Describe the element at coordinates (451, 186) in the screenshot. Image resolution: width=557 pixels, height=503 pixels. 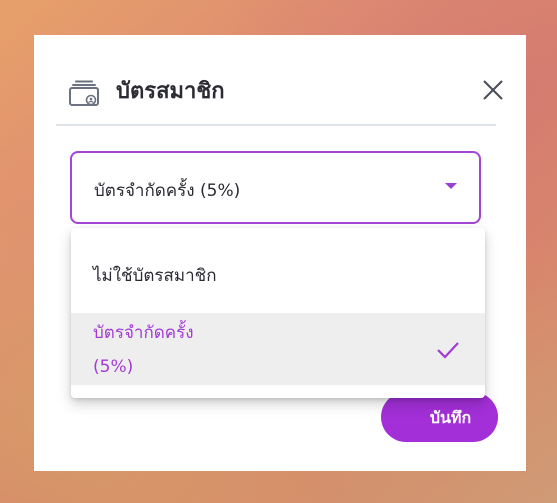
I see `caret-down-icon` at that location.